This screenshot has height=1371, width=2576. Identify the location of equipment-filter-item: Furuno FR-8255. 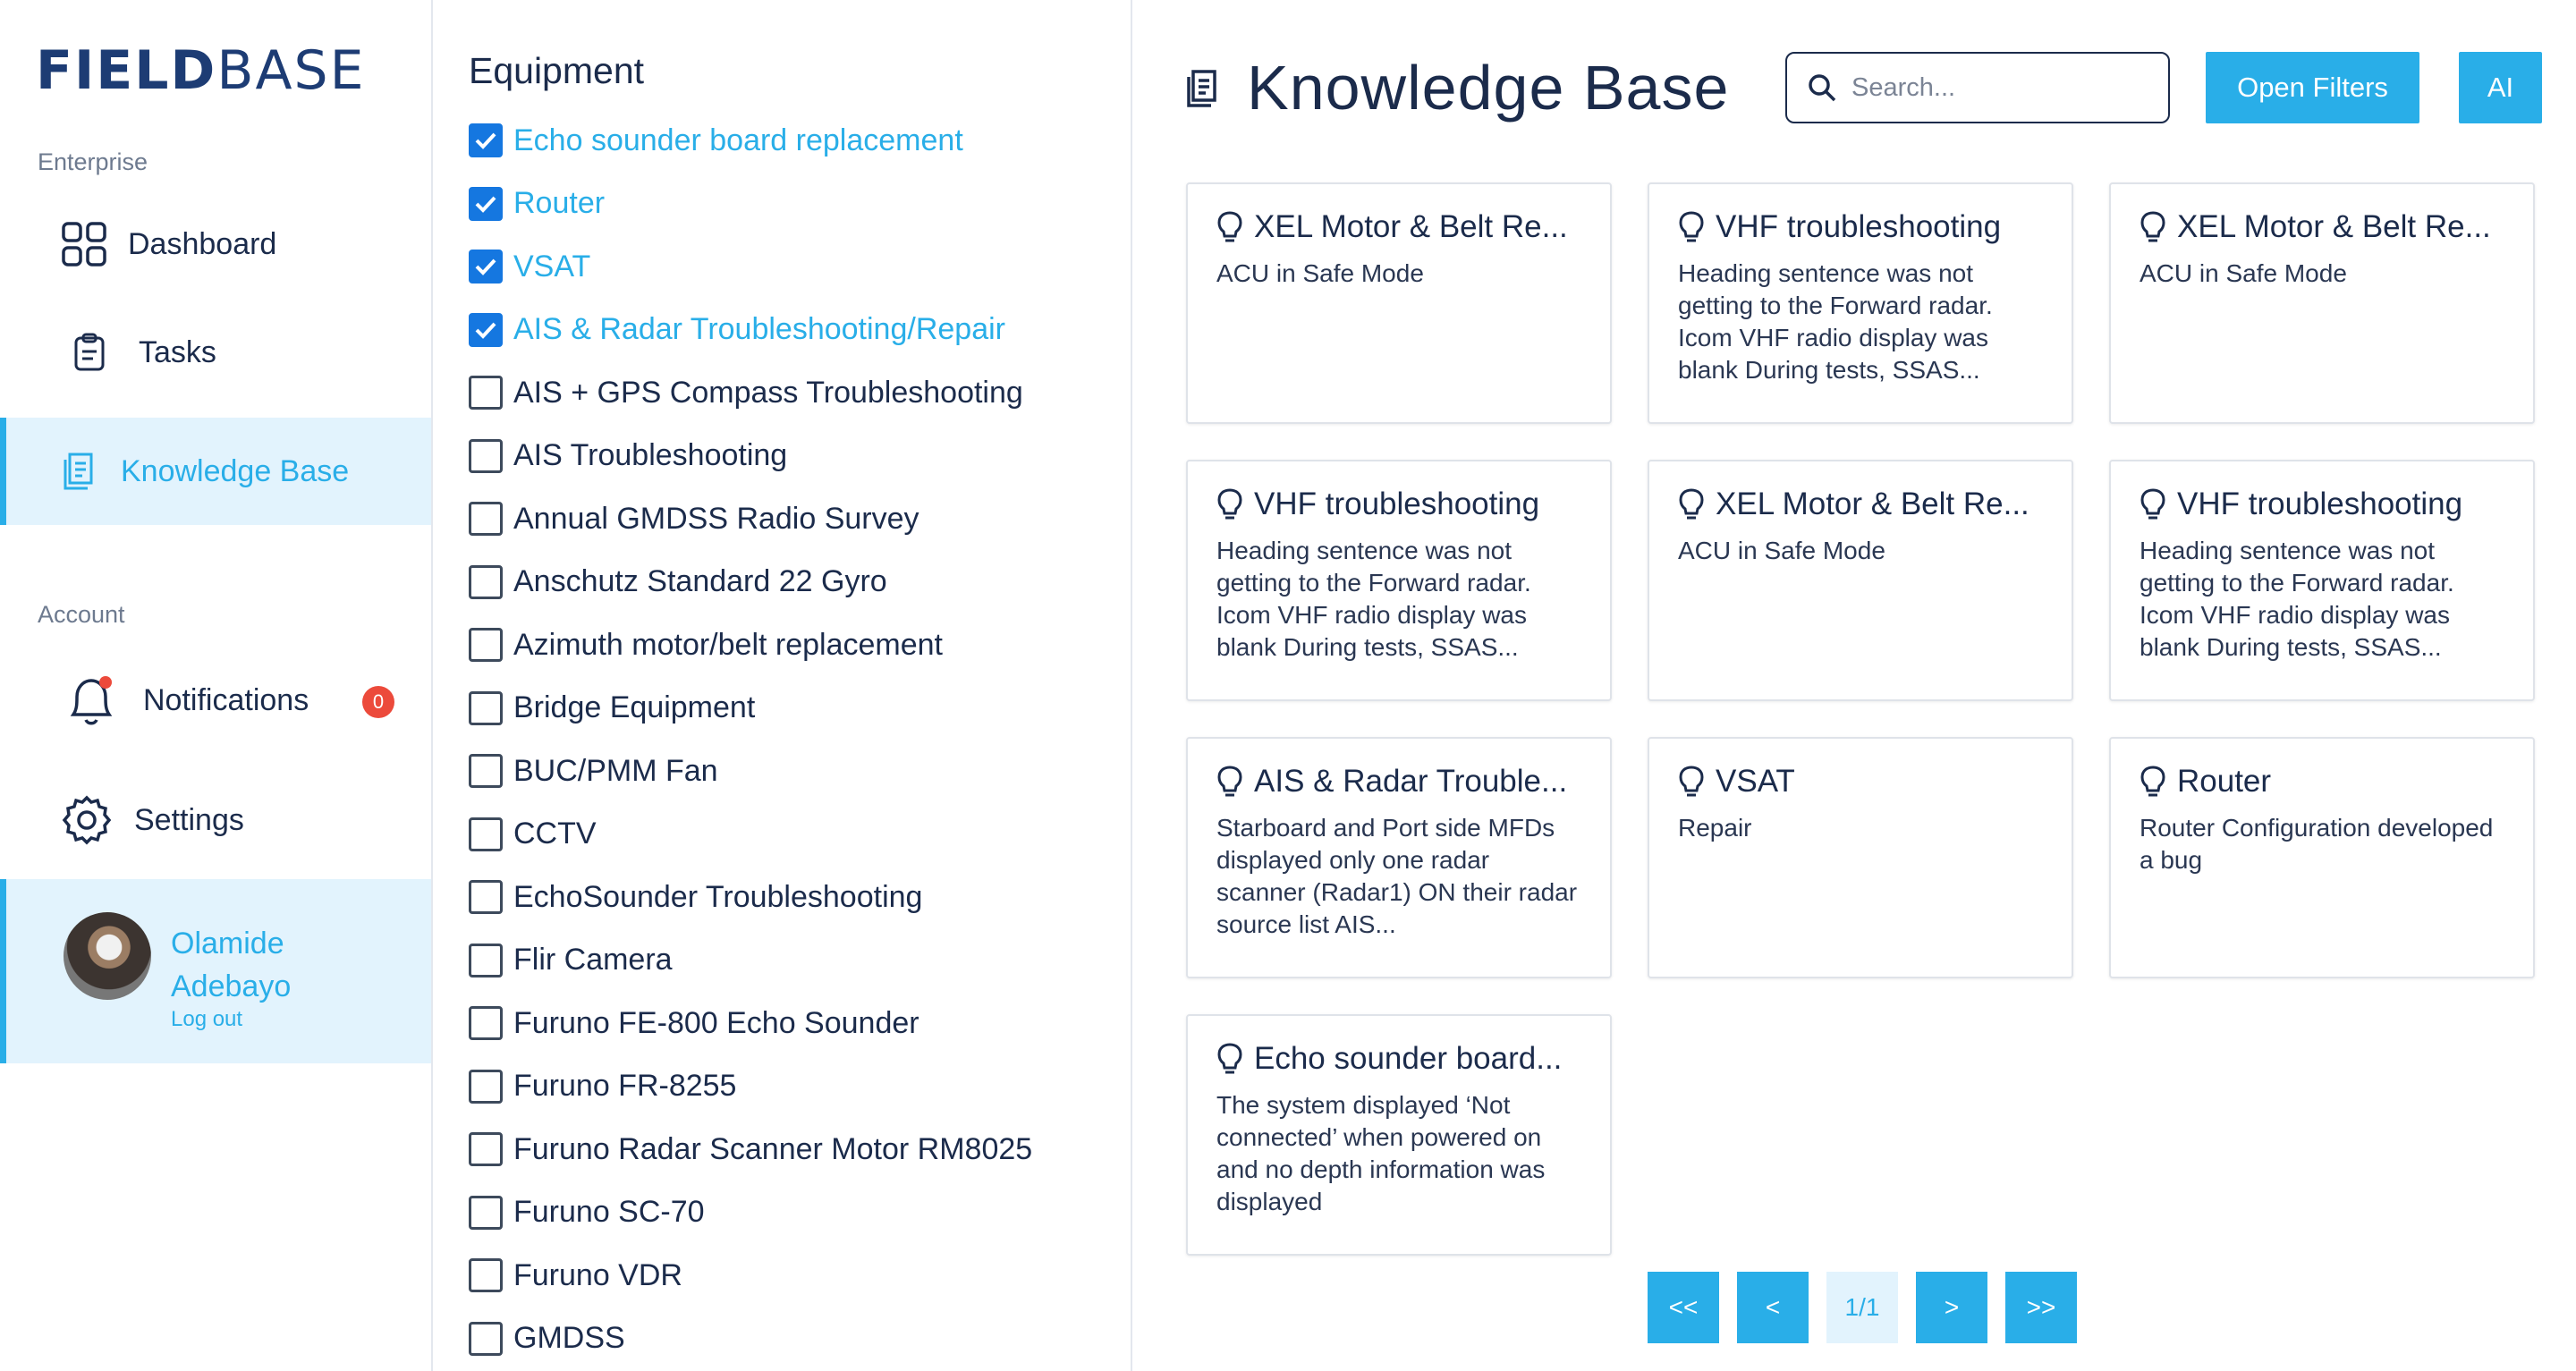
(602, 1086).